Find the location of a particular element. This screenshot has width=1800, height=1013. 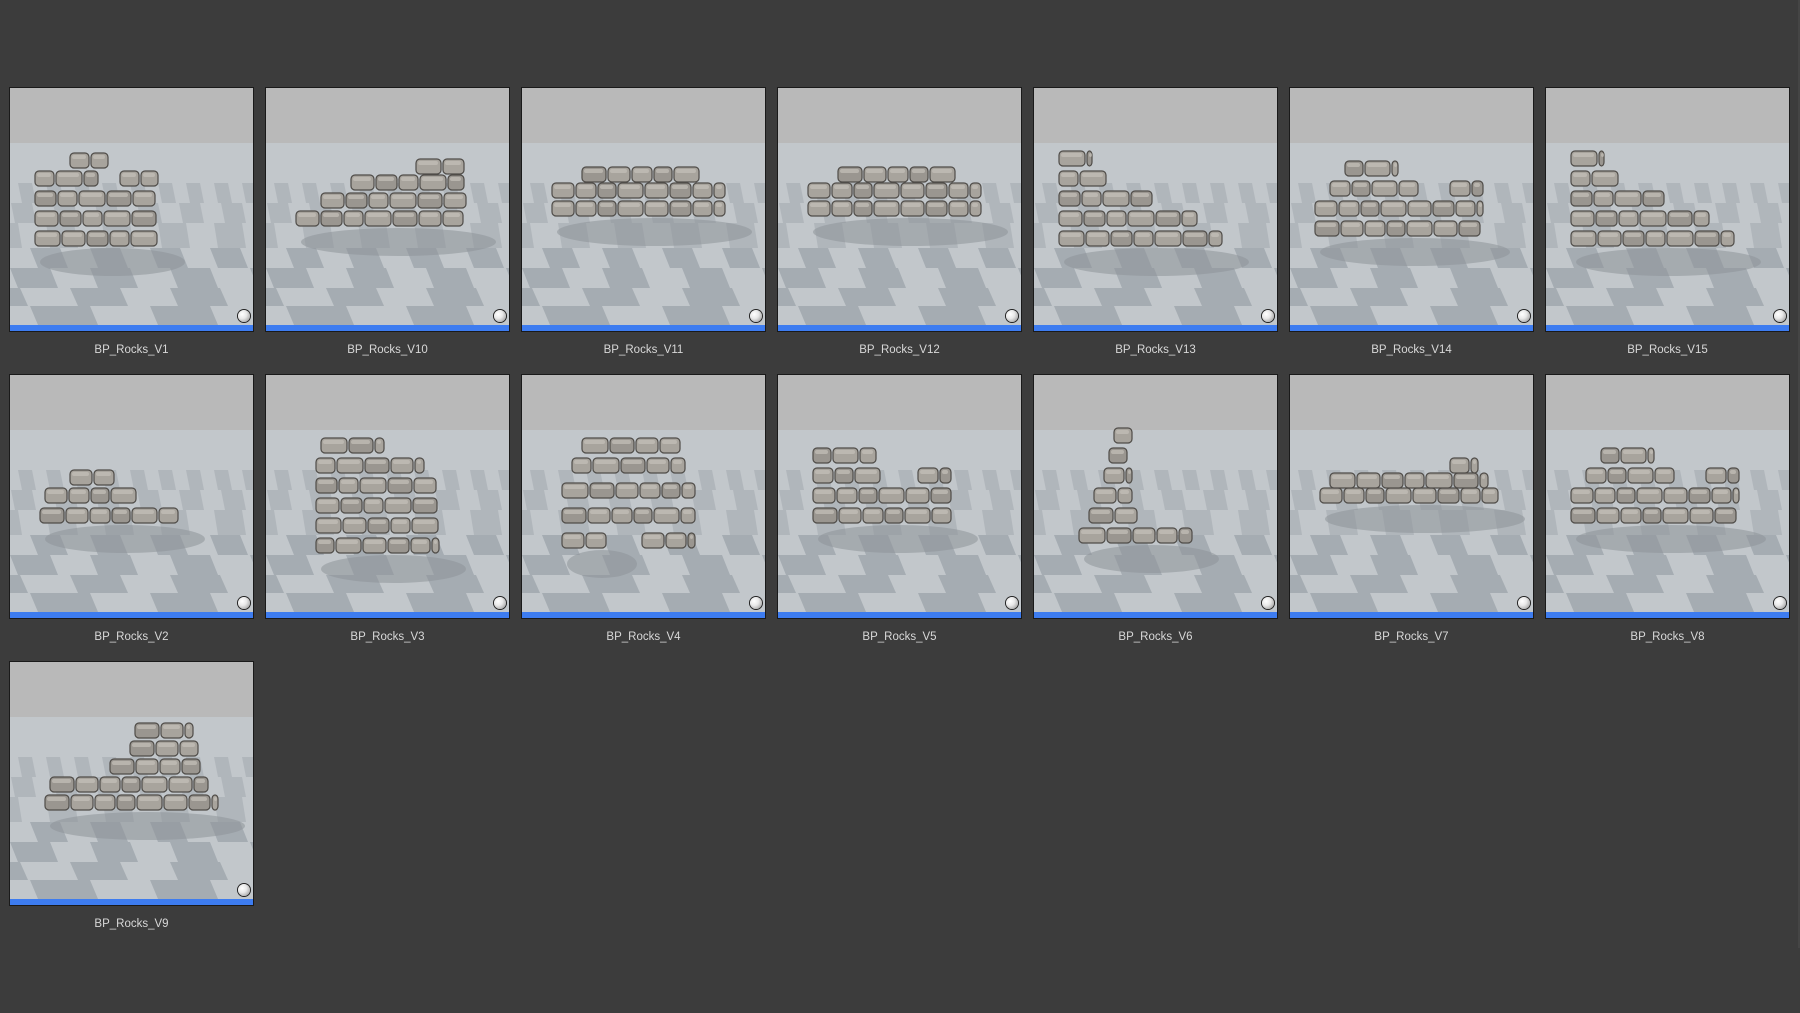

asset-tile: BP_Rocks_V9 is located at coordinates (131, 796).